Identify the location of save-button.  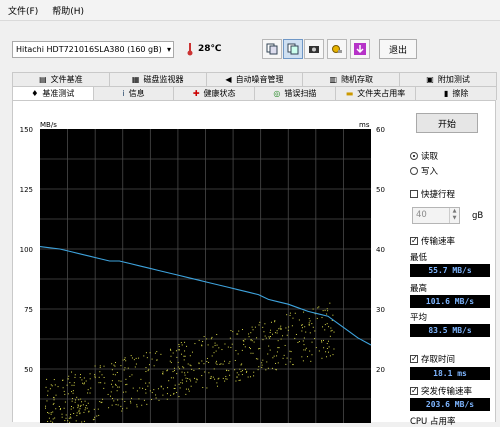
(360, 49).